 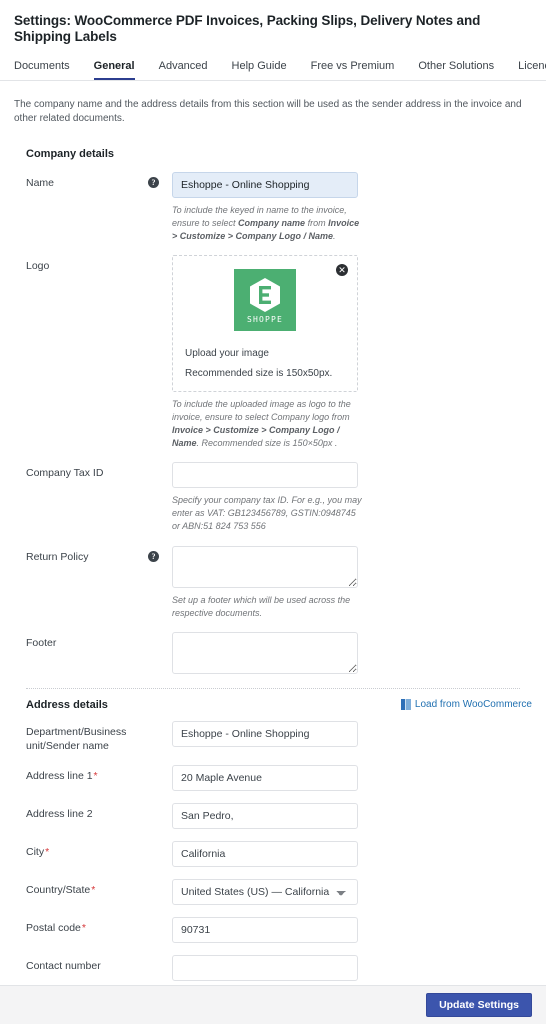 I want to click on label-company-tax-id: Company Tax ID, so click(x=65, y=473).